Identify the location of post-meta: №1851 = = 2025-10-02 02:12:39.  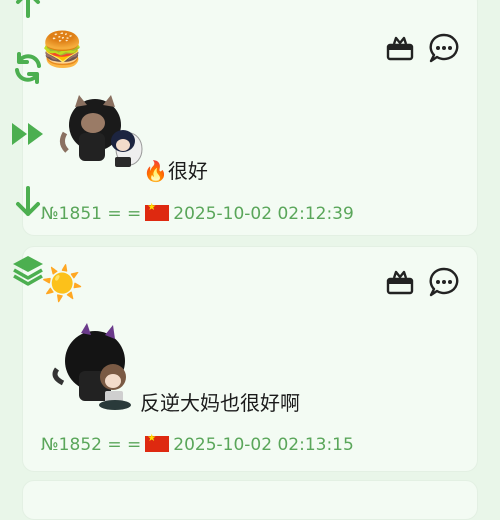
(197, 213).